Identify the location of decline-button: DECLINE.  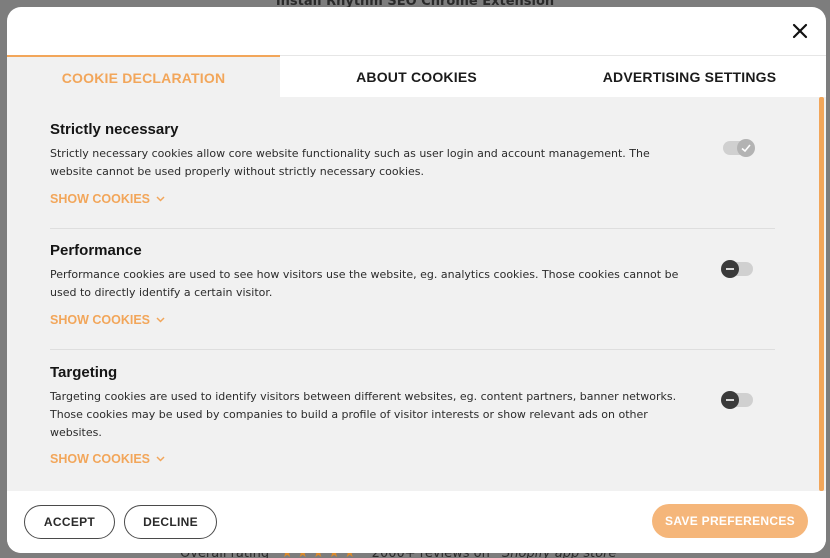
(170, 522).